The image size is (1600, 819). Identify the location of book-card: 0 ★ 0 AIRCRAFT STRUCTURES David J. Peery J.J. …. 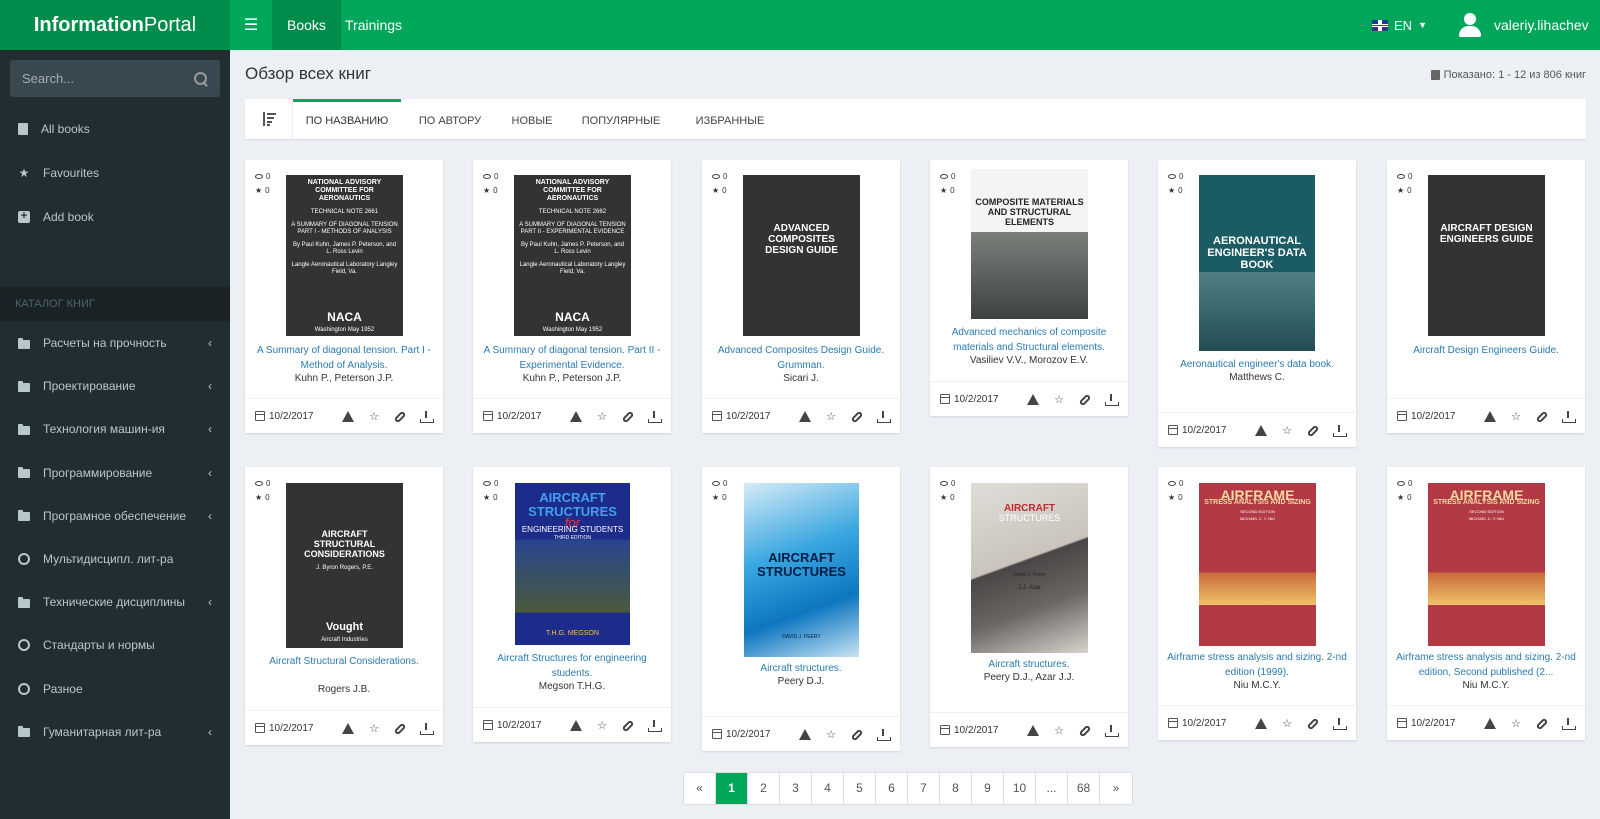
(1029, 607).